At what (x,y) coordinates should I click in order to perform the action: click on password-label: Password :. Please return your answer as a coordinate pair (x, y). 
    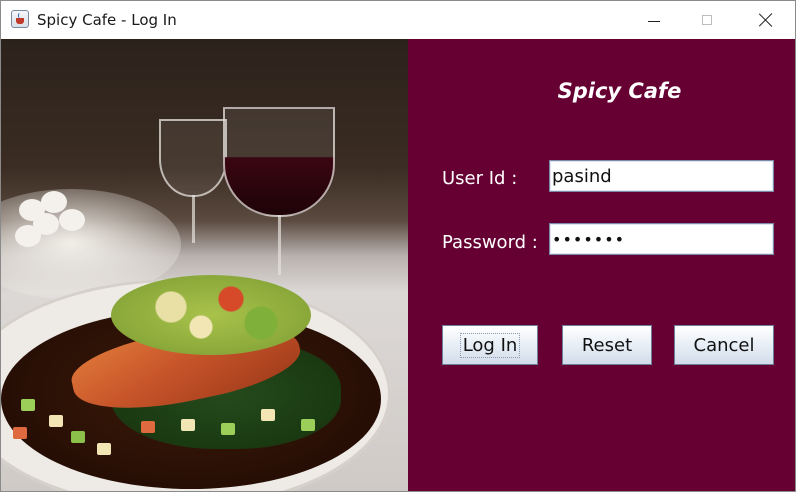
    Looking at the image, I should click on (490, 242).